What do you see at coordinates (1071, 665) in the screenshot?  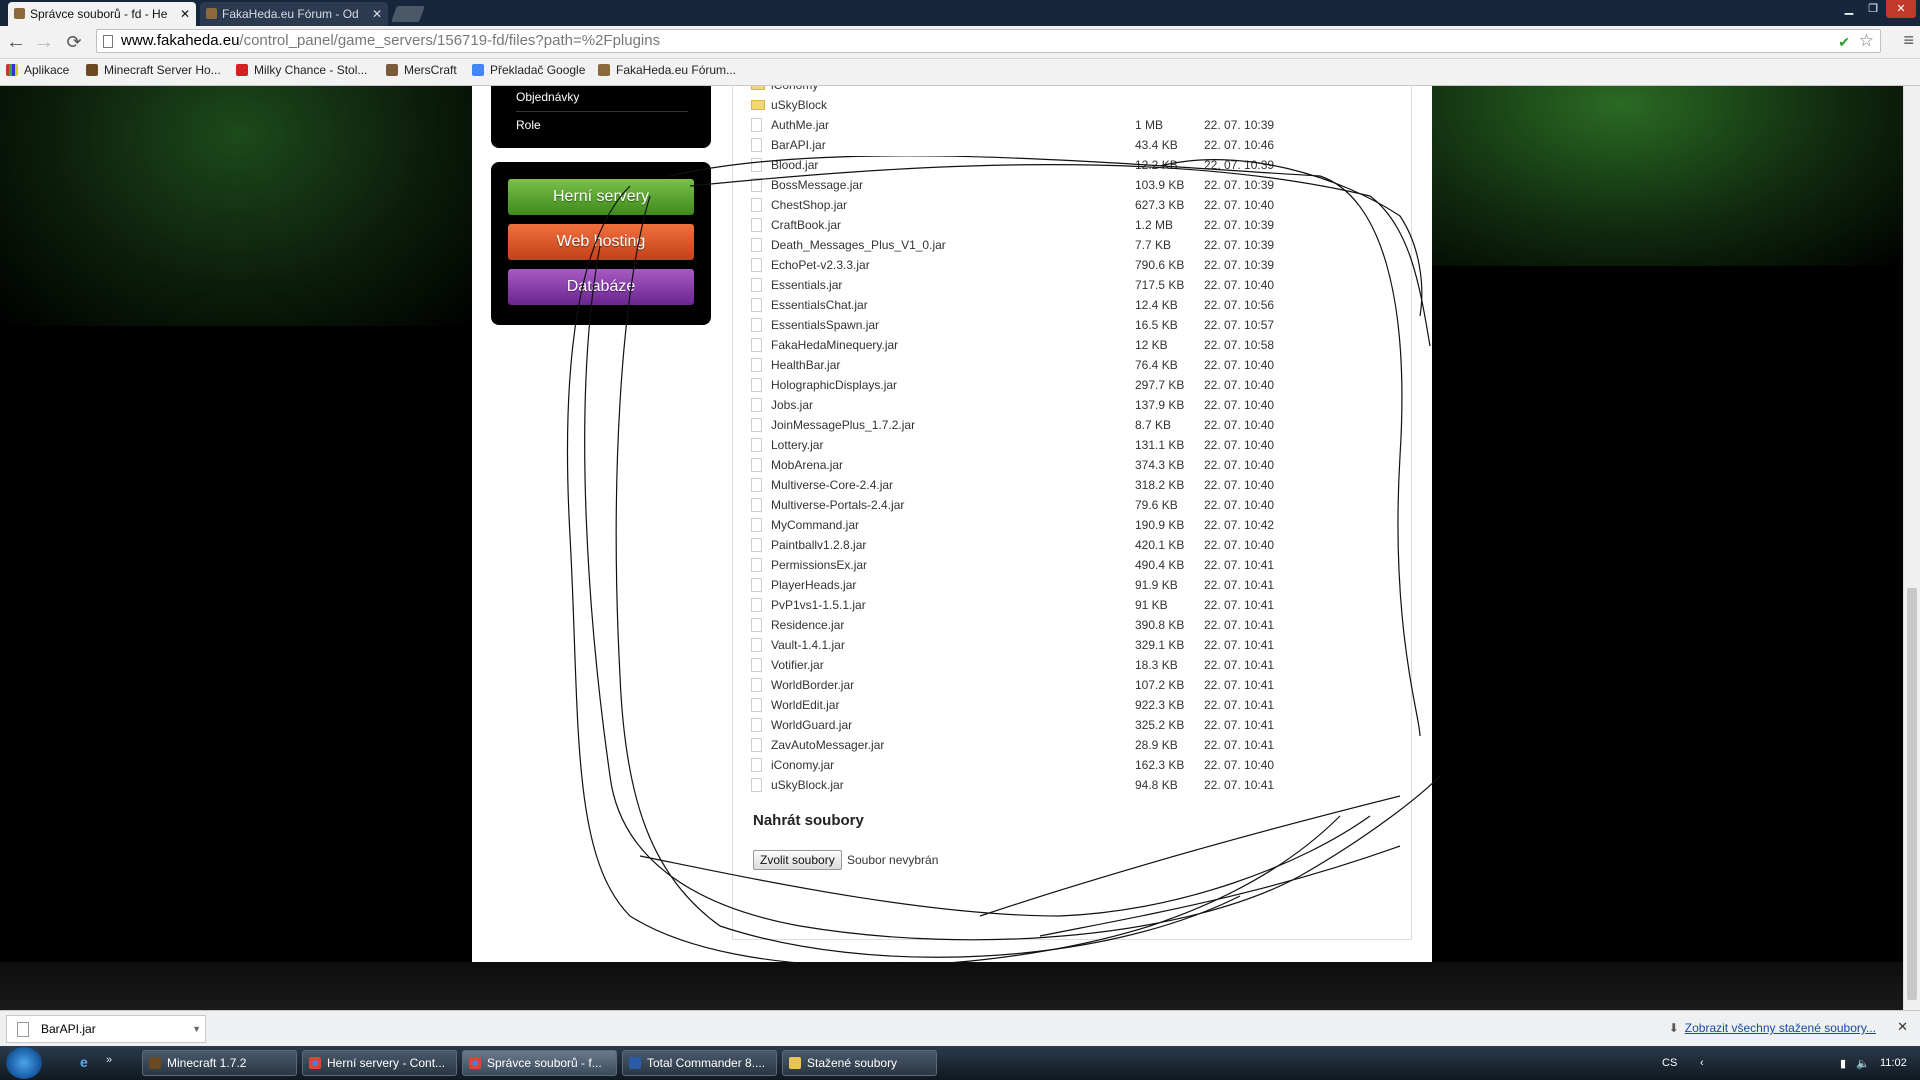 I see `file-row: Votifier.jar 18.3 KB 22. 07. 10:41` at bounding box center [1071, 665].